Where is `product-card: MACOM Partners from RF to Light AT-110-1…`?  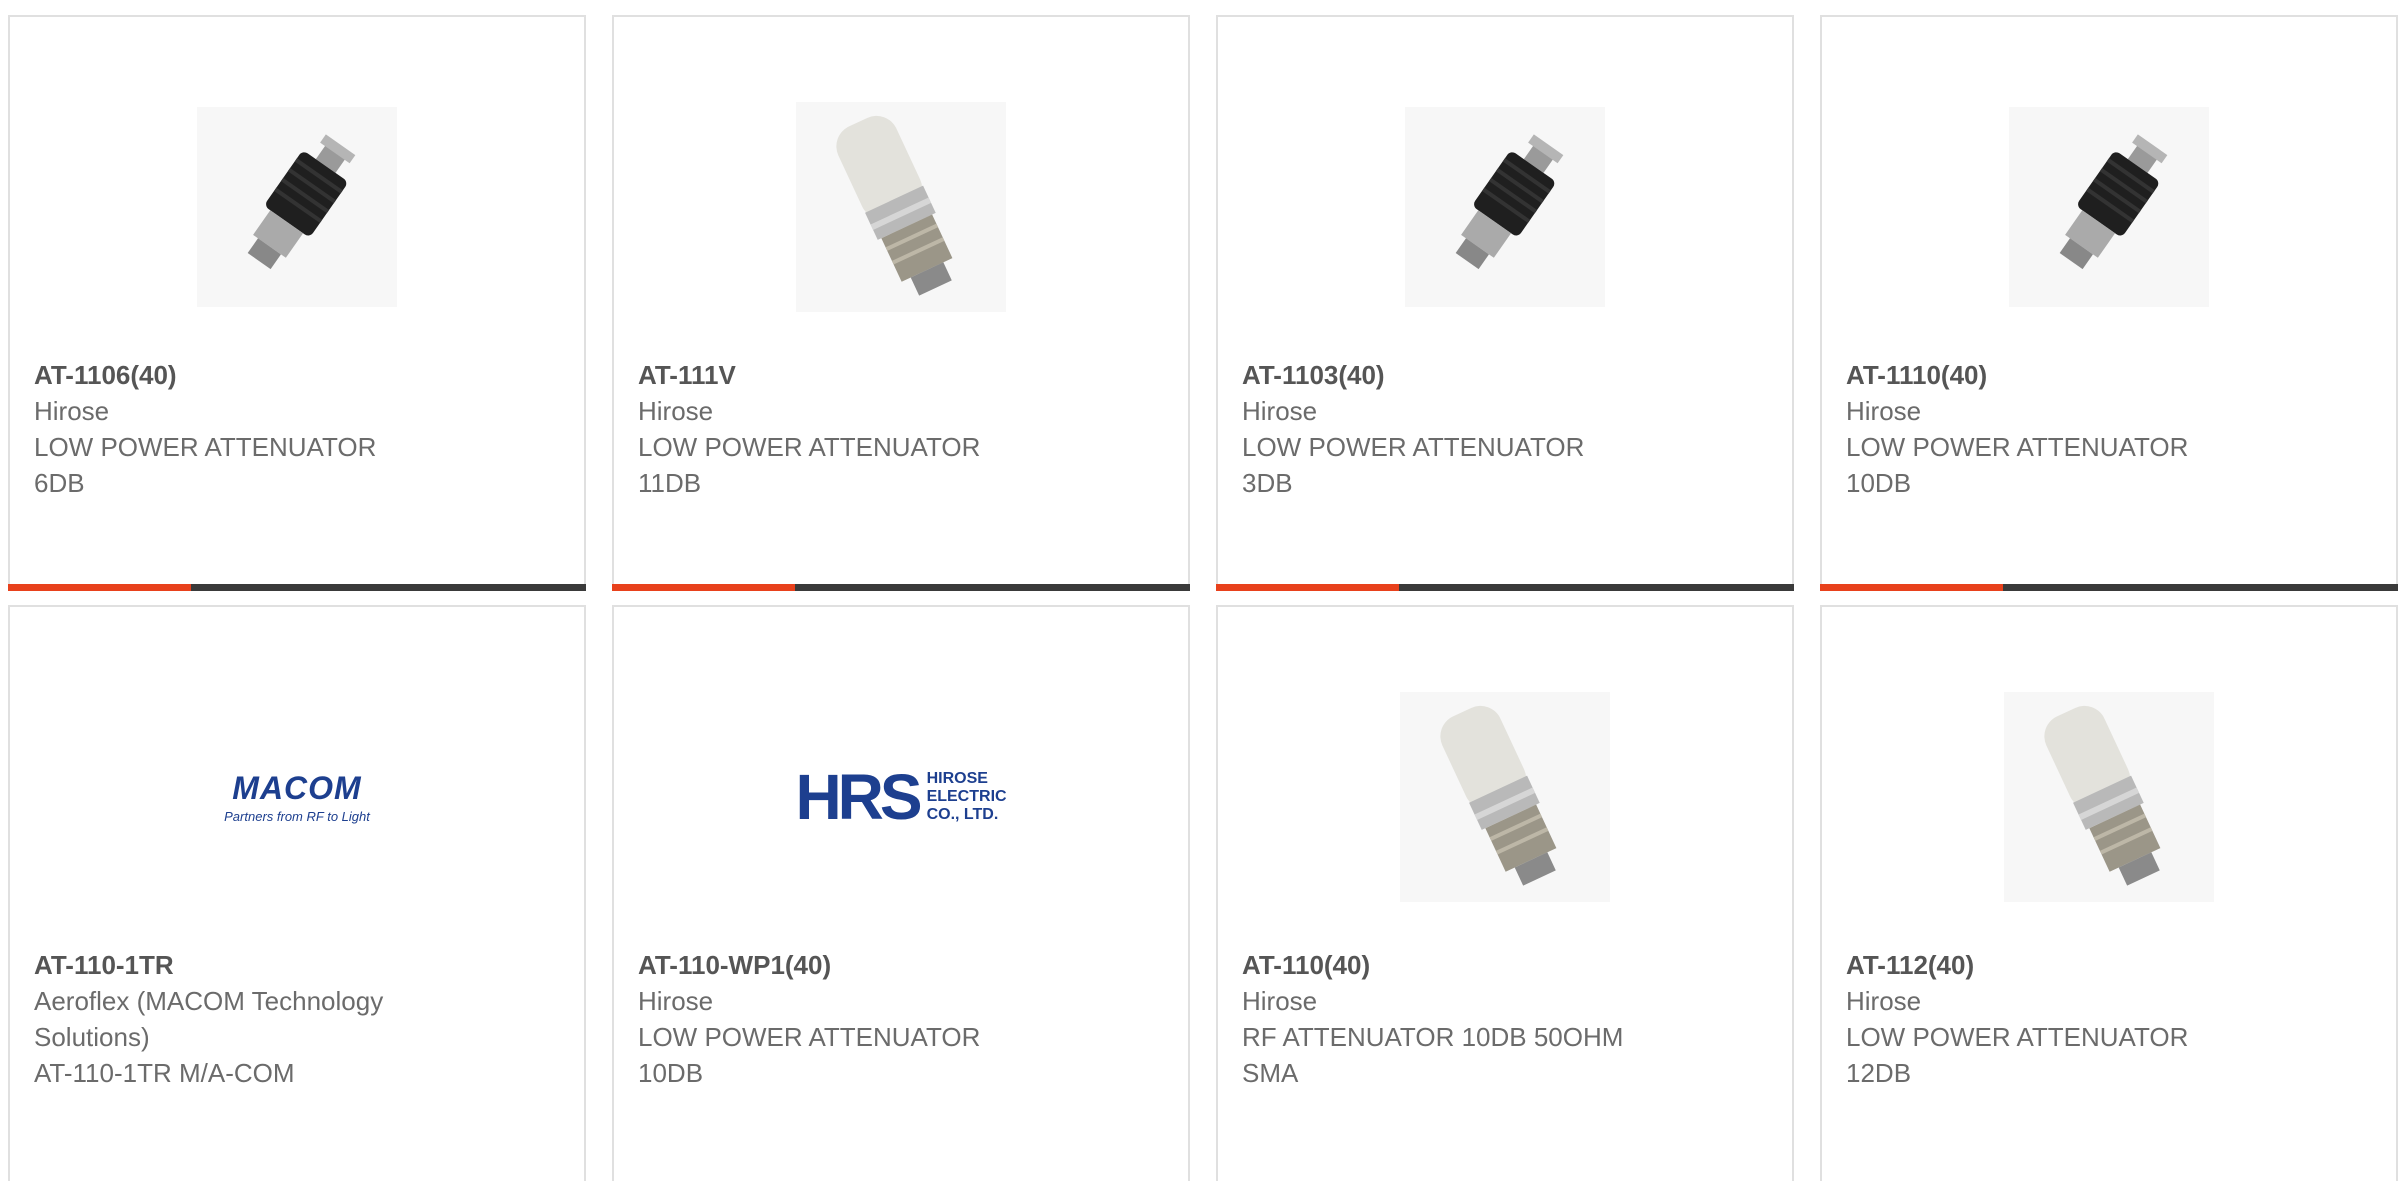
product-card: MACOM Partners from RF to Light AT-110-1… is located at coordinates (297, 893).